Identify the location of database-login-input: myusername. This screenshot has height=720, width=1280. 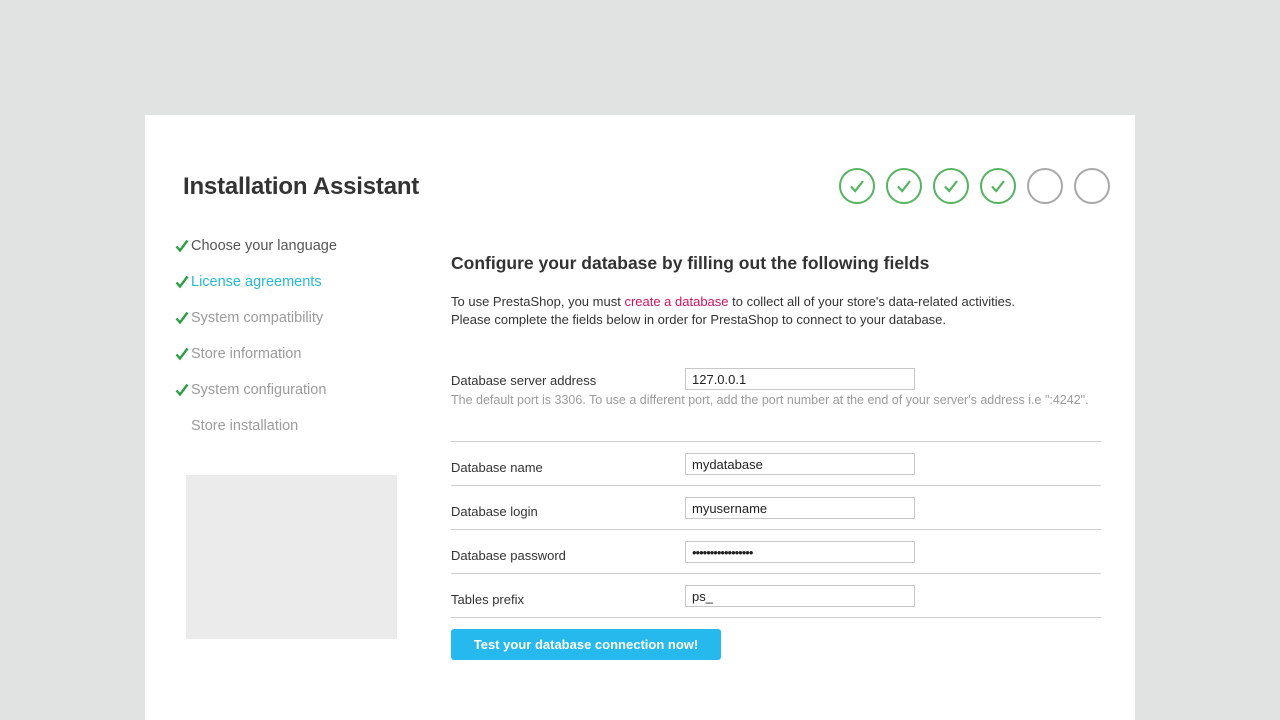
(800, 508).